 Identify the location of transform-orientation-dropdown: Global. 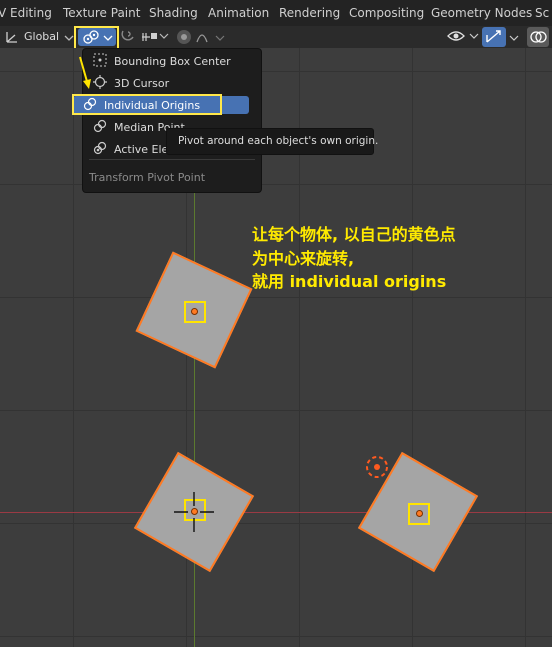
(38, 37).